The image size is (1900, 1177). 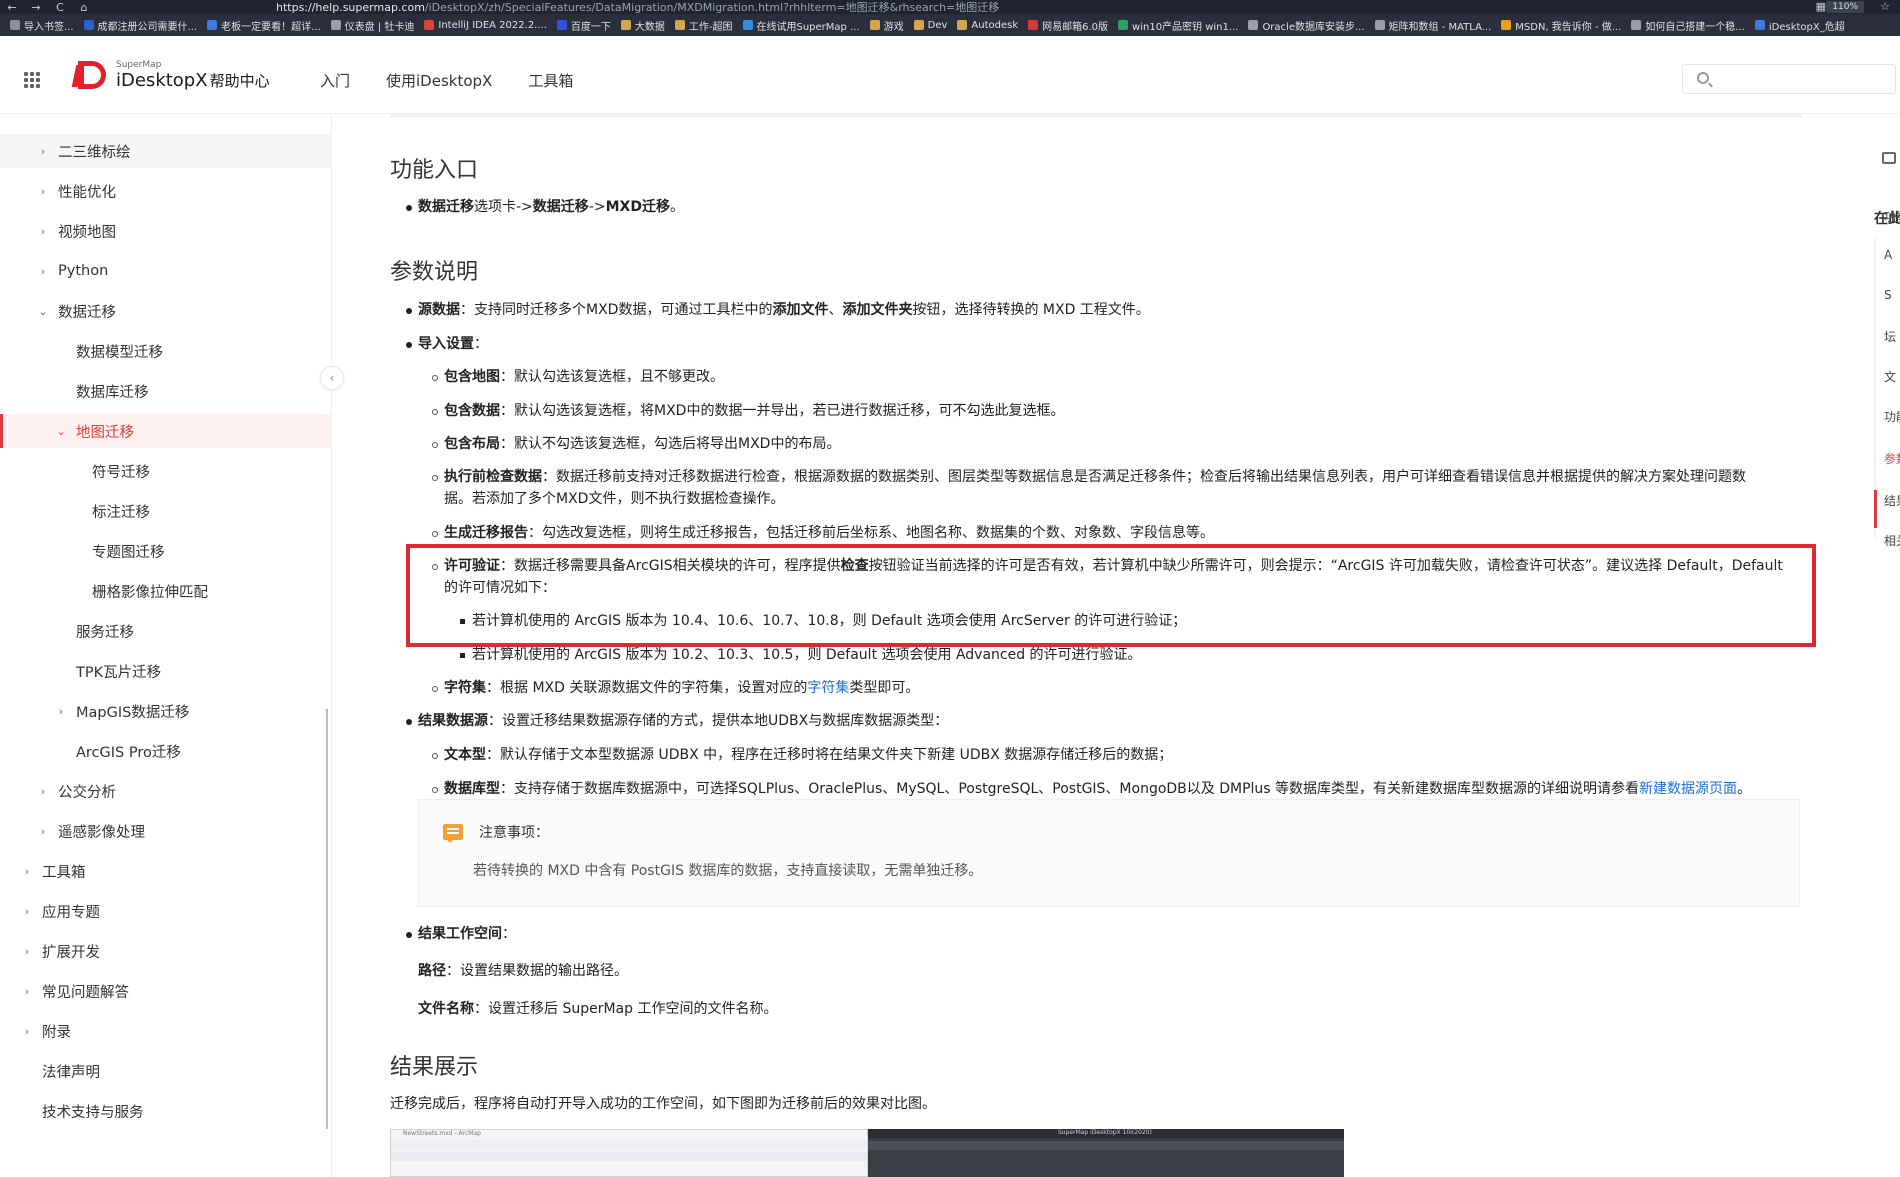 What do you see at coordinates (1889, 158) in the screenshot?
I see `print-icon` at bounding box center [1889, 158].